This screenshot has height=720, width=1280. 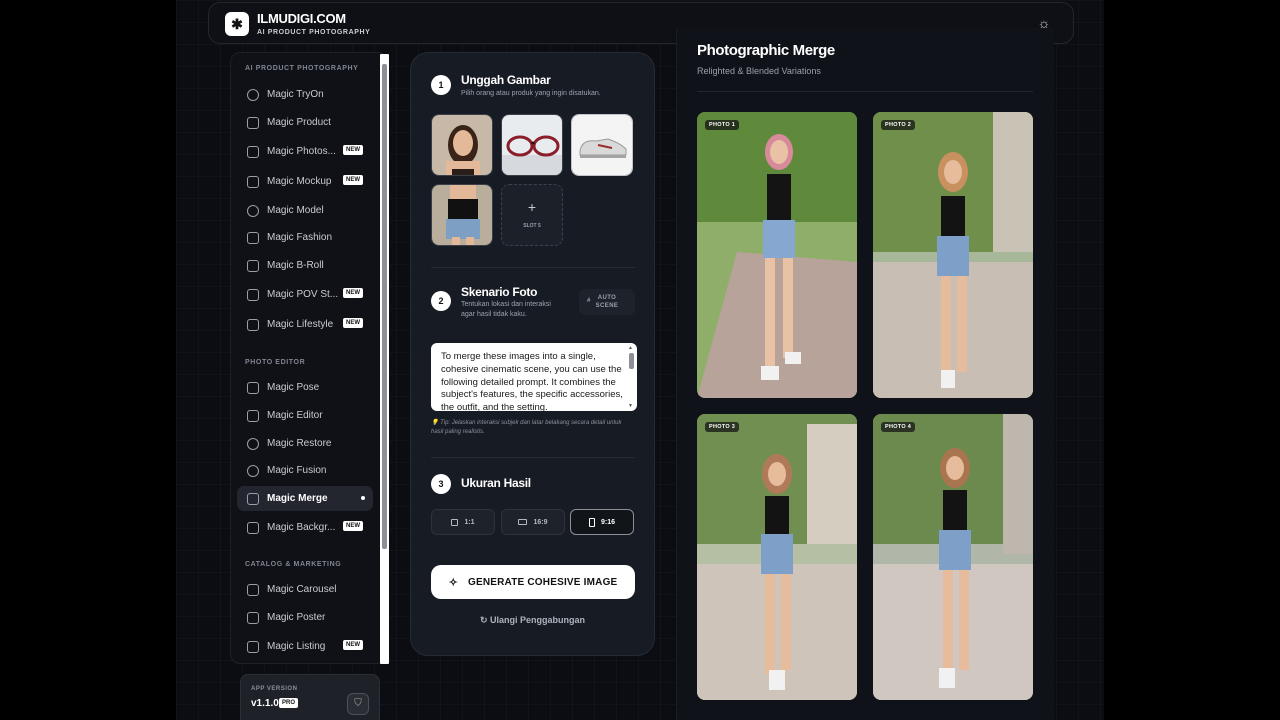 I want to click on sidebar-item-label: Magic Fusion, so click(x=297, y=470).